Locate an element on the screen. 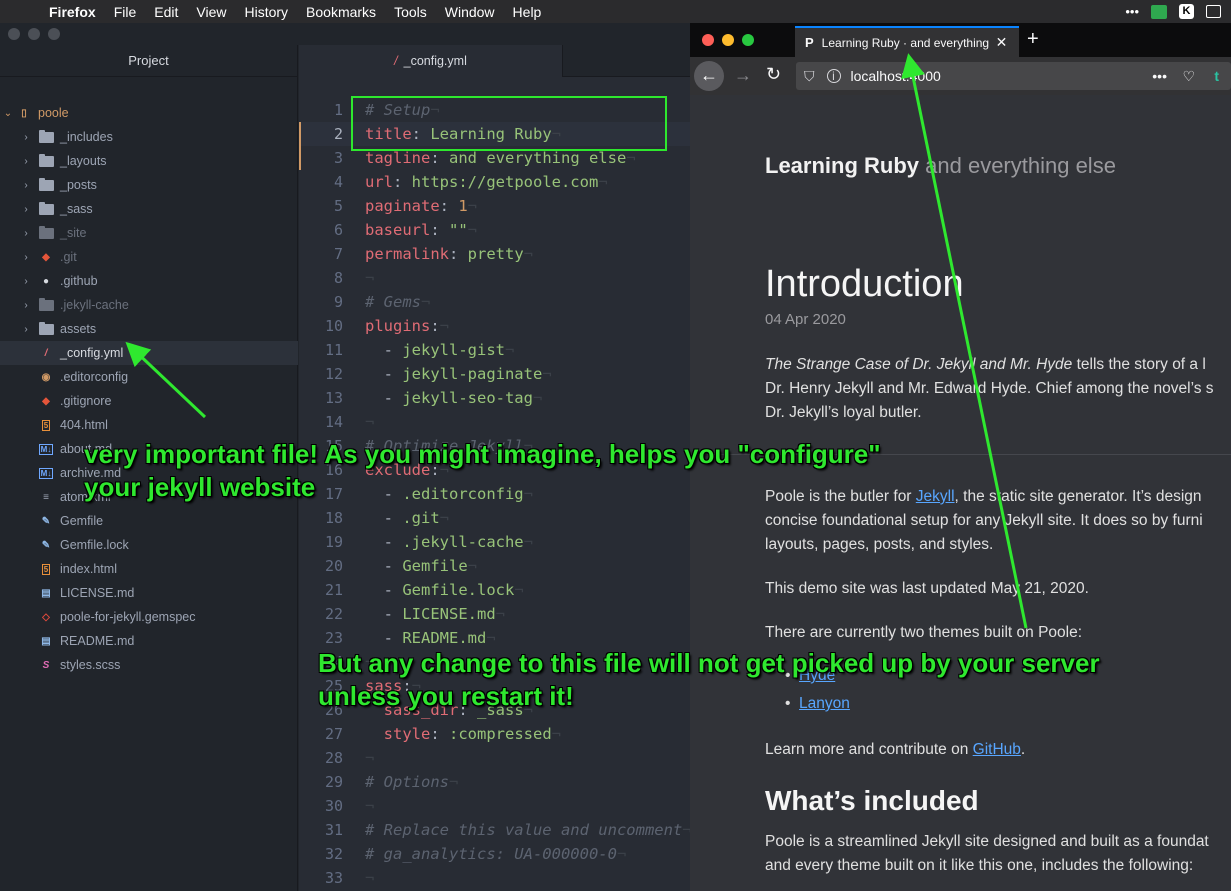 This screenshot has height=891, width=1231. back-button: ← is located at coordinates (709, 76).